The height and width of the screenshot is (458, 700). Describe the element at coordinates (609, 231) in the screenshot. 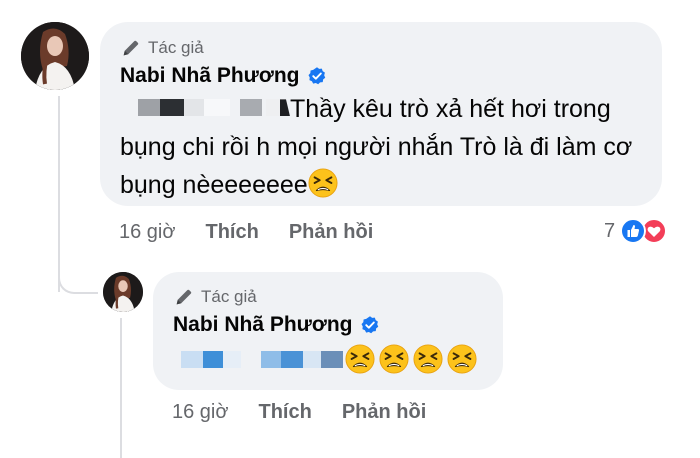

I see `reaction-count: 7` at that location.